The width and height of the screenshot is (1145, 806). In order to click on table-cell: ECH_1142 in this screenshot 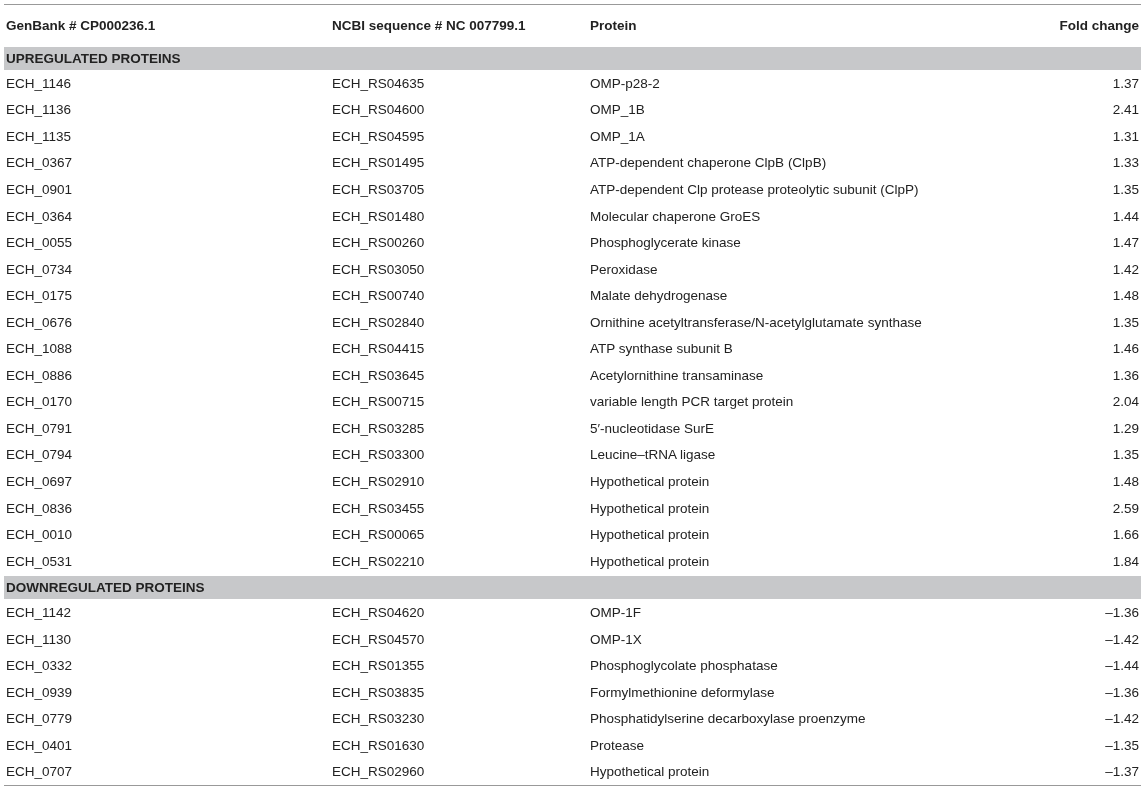, I will do `click(167, 612)`.